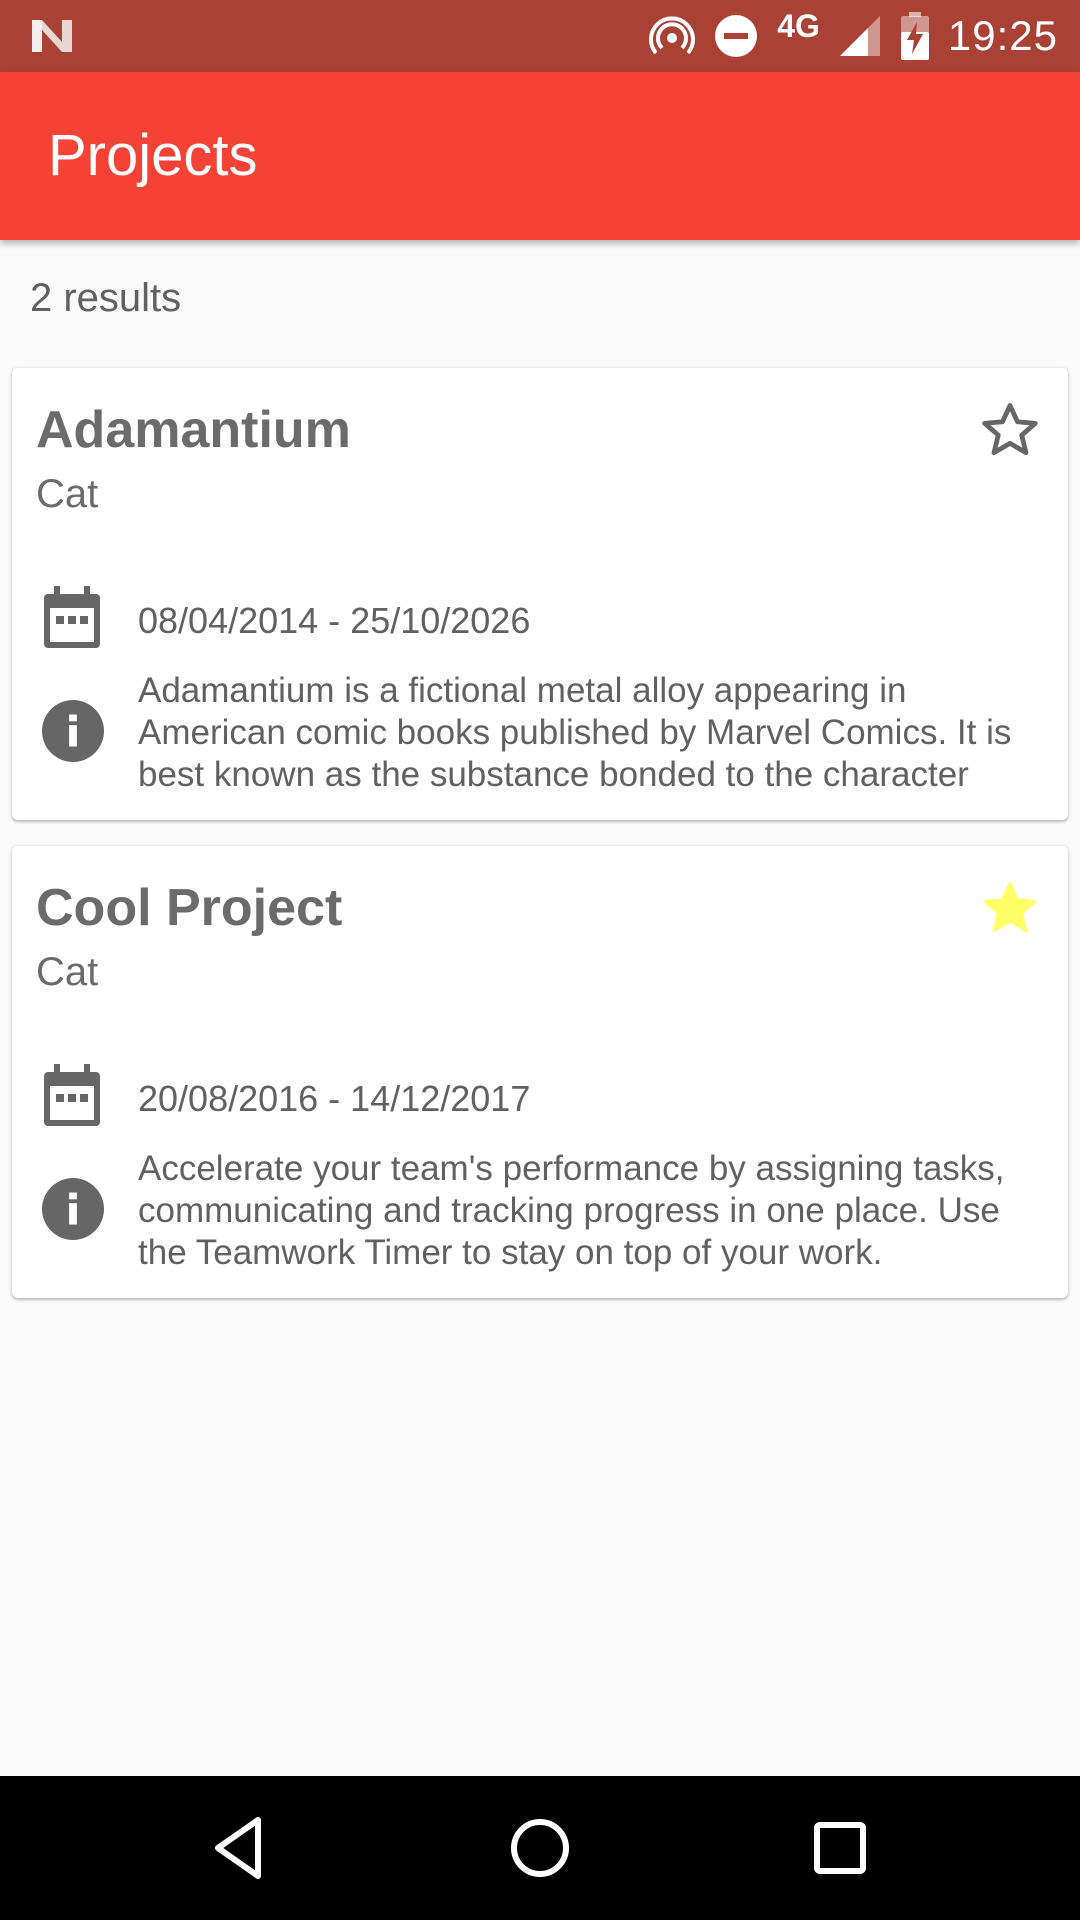 Image resolution: width=1080 pixels, height=1920 pixels. Describe the element at coordinates (106, 298) in the screenshot. I see `results-count: 2 results` at that location.